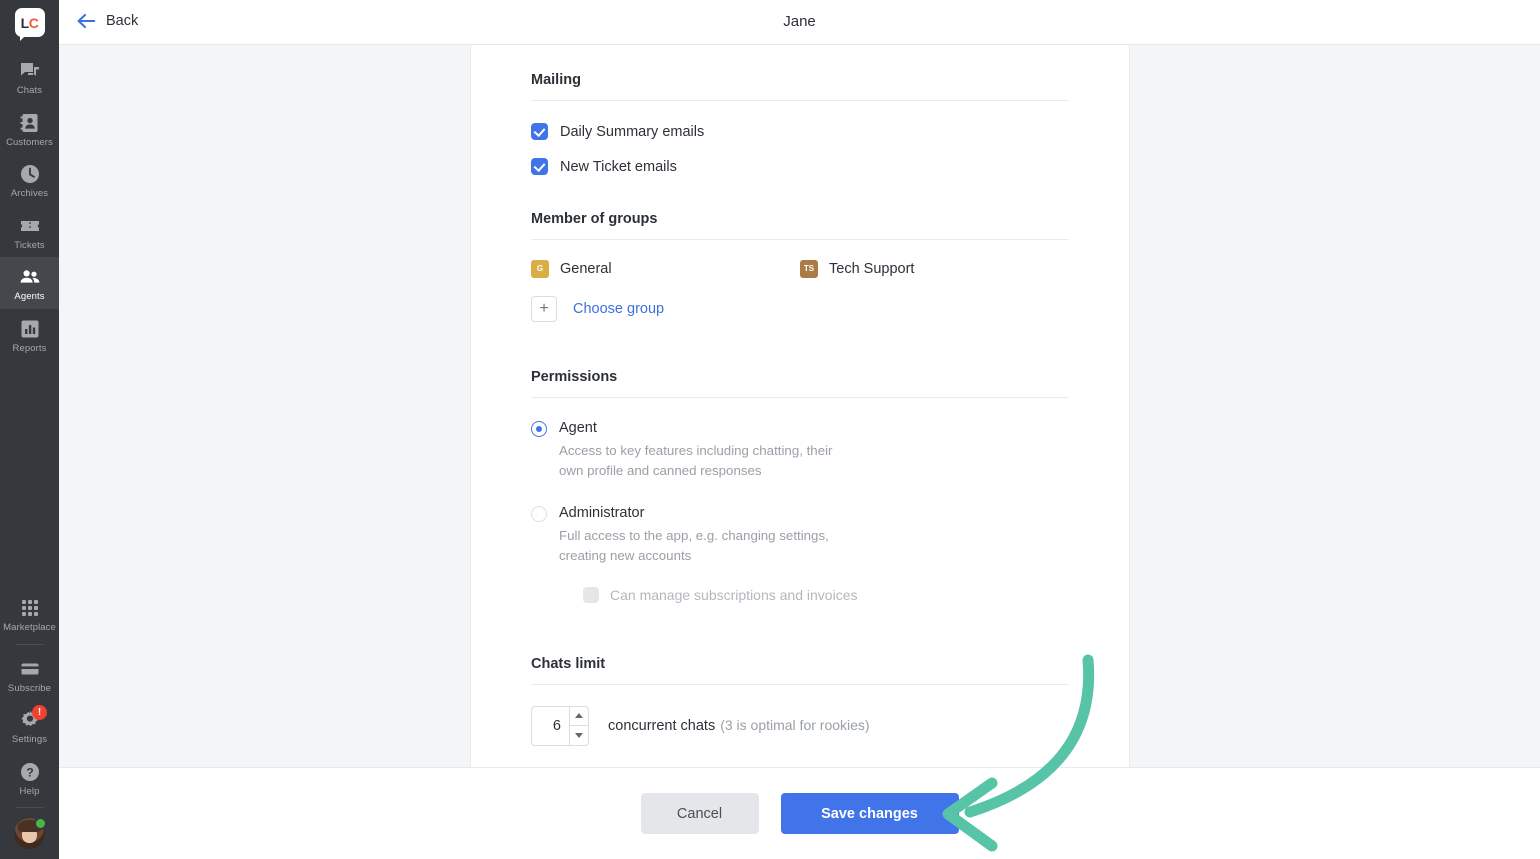 This screenshot has width=1540, height=859. What do you see at coordinates (602, 513) in the screenshot?
I see `radio-label: Administrator` at bounding box center [602, 513].